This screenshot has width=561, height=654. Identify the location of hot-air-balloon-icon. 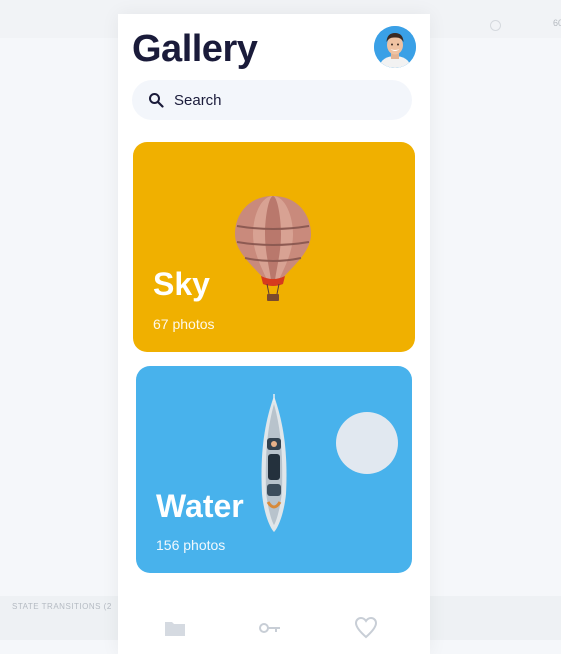
(273, 248).